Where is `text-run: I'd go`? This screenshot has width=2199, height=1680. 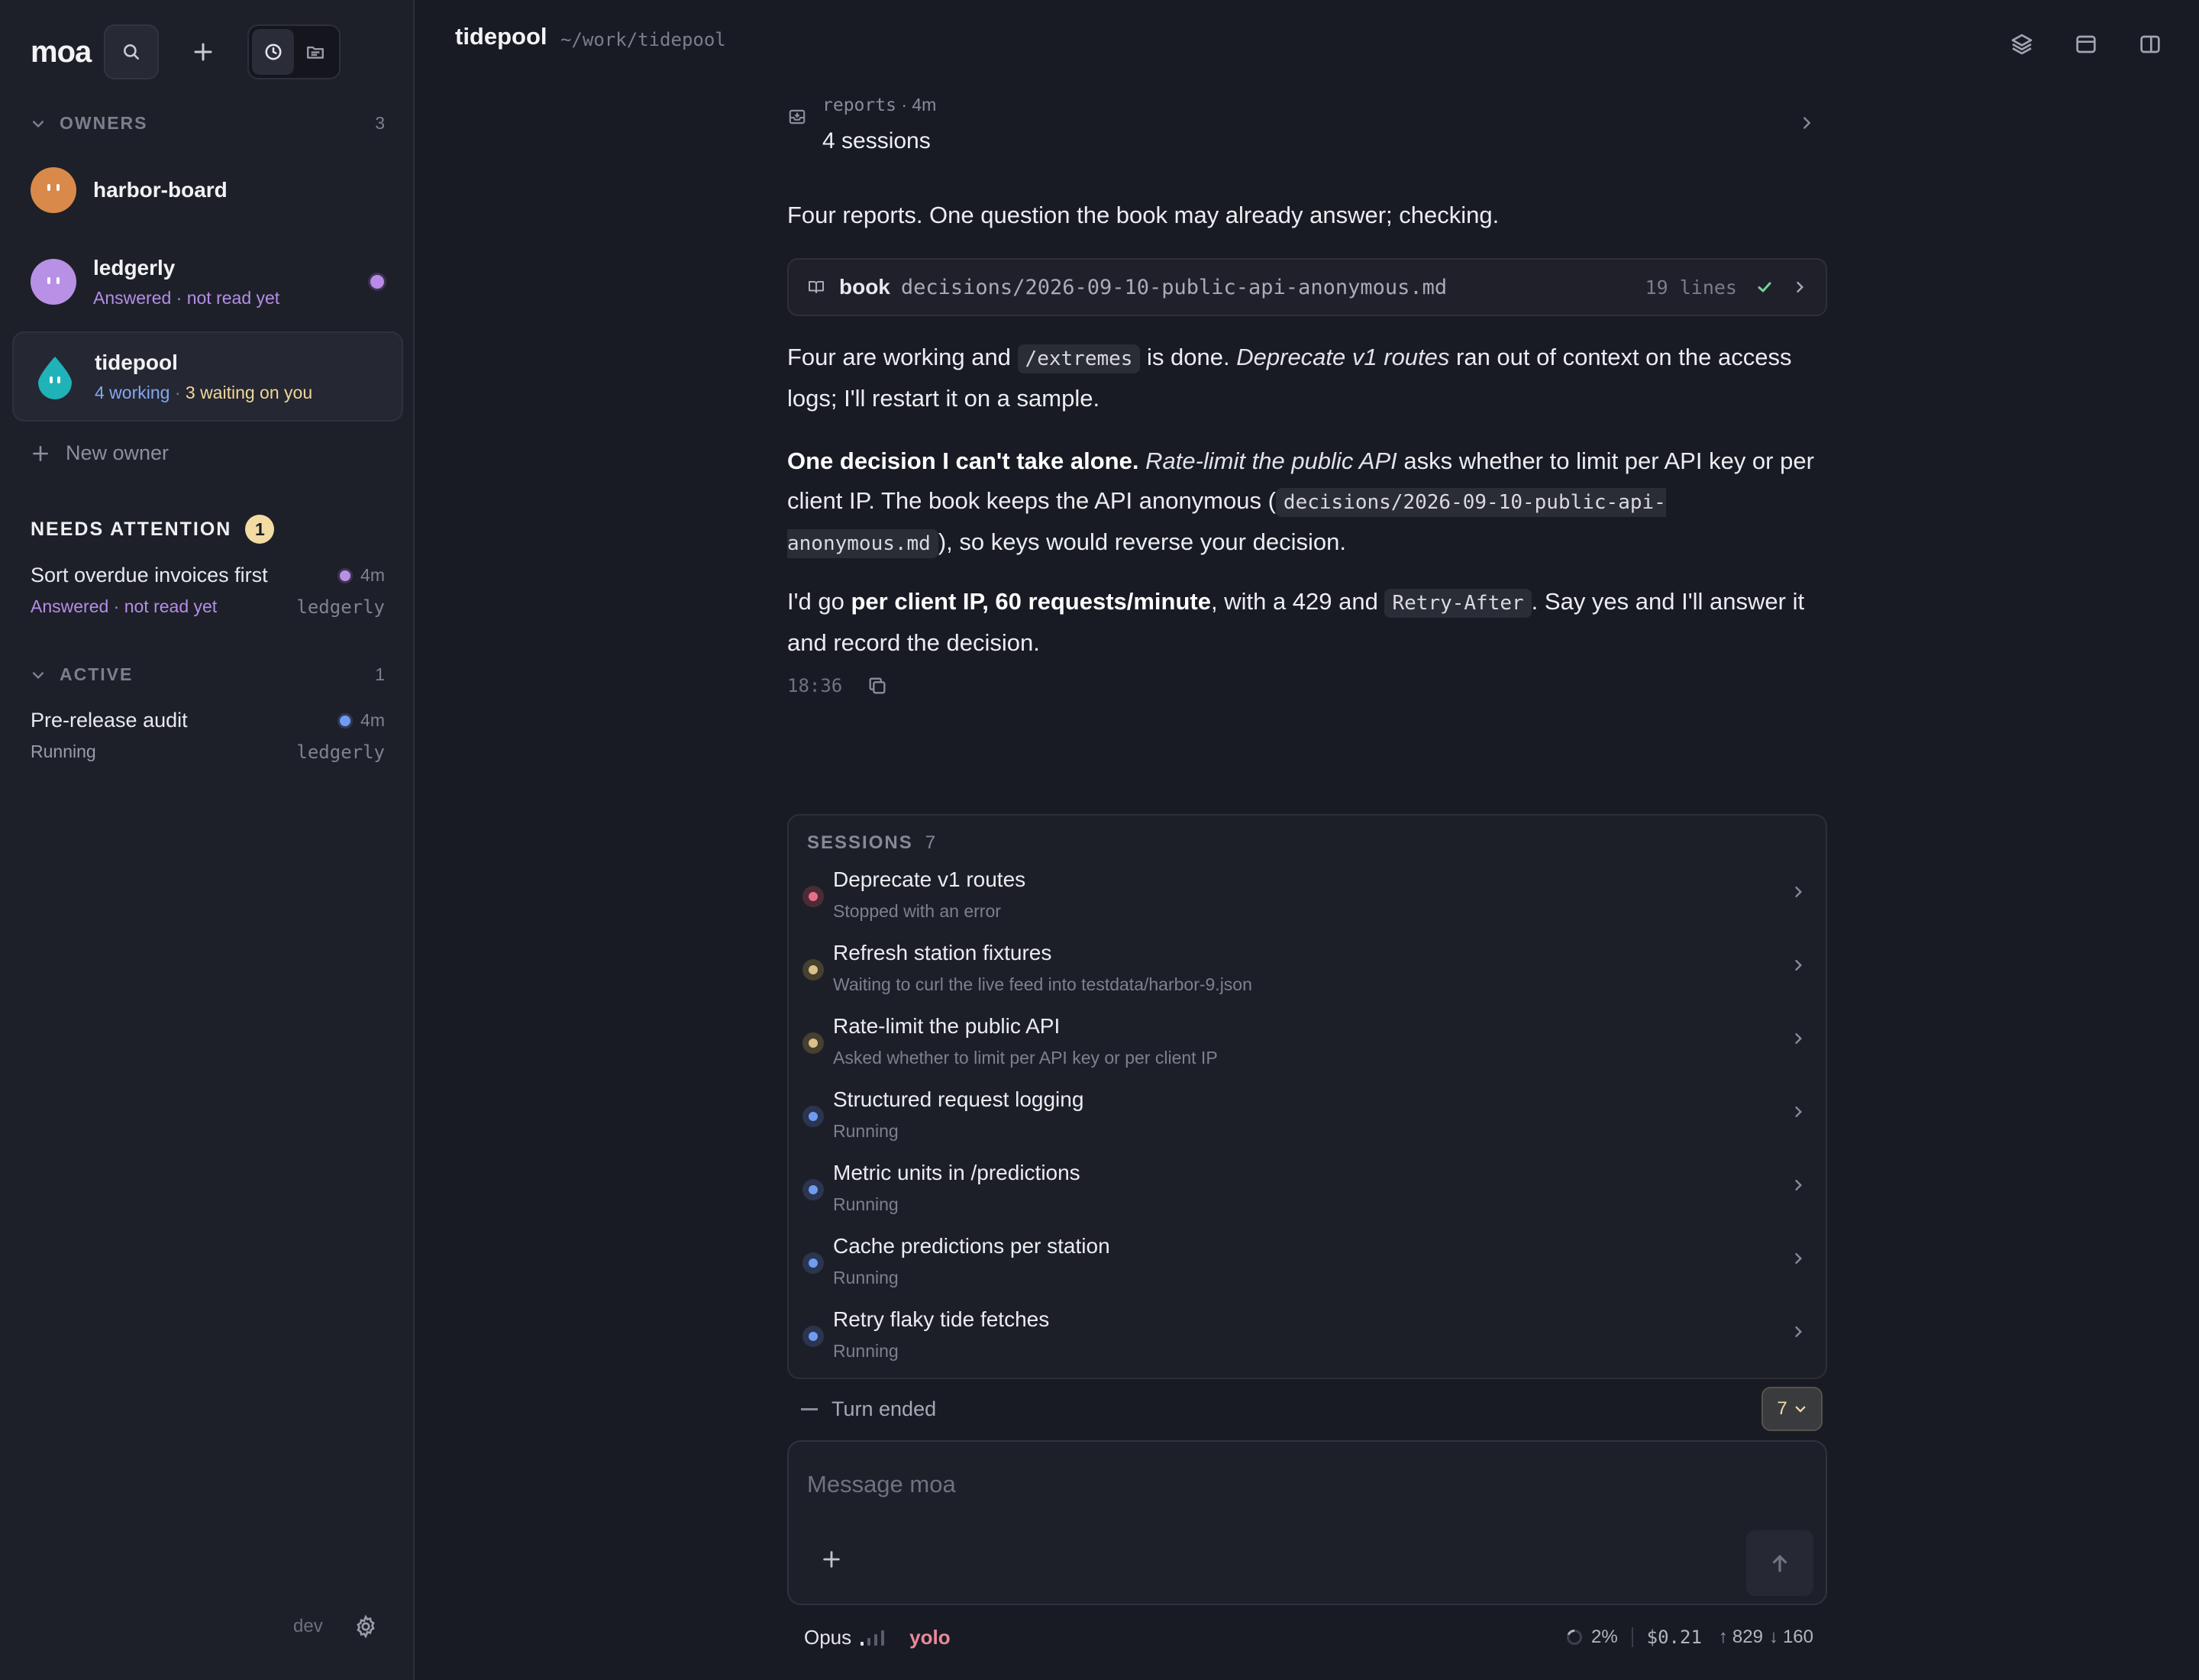
text-run: I'd go is located at coordinates (819, 601).